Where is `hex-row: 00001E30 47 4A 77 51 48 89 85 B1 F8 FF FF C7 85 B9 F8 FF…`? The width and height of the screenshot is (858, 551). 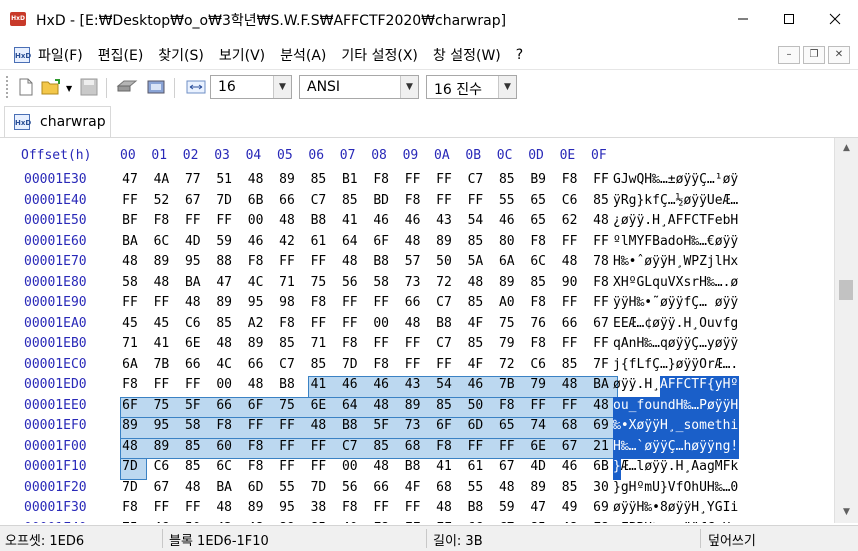 hex-row: 00001E30 47 4A 77 51 48 89 85 B1 F8 FF FF C7 85 B9 F8 FF… is located at coordinates (417, 182).